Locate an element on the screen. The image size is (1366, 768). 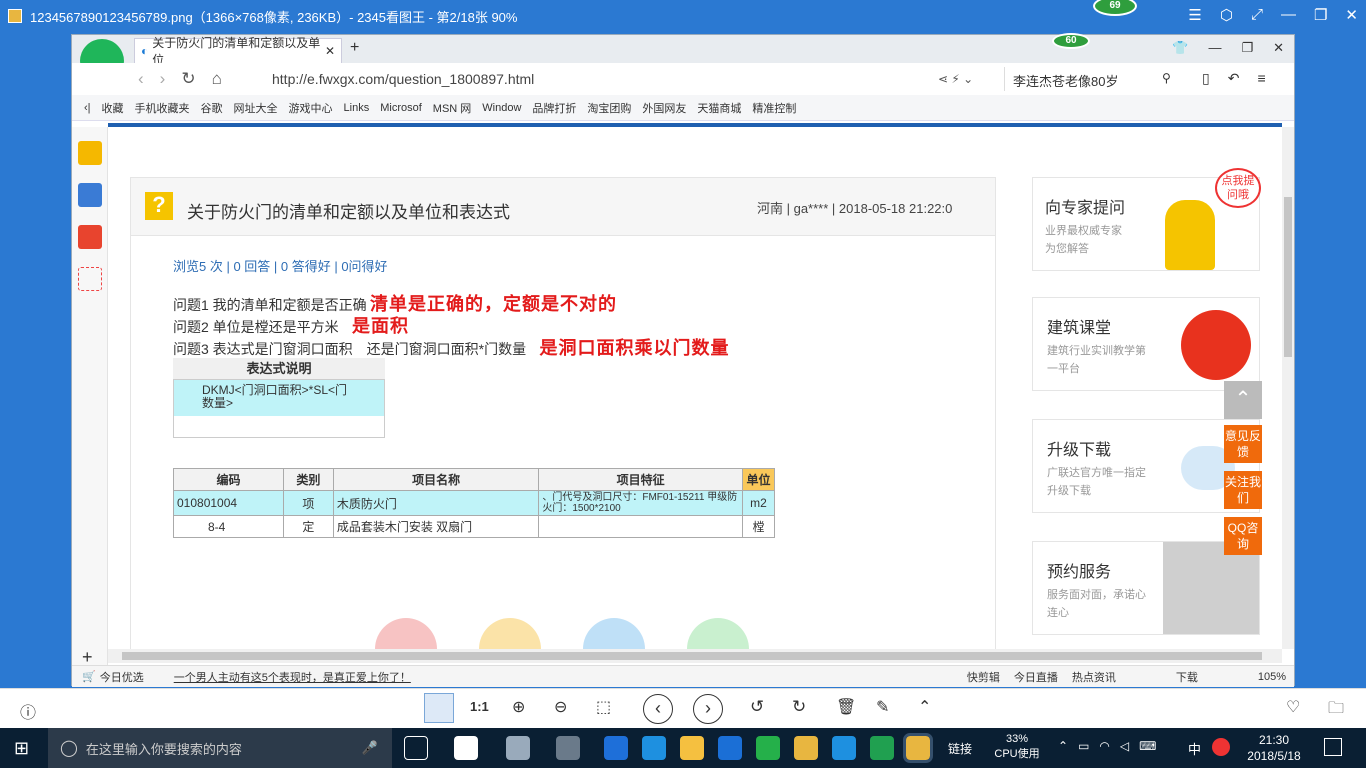
start-icon: ⊞ is located at coordinates (21, 748).